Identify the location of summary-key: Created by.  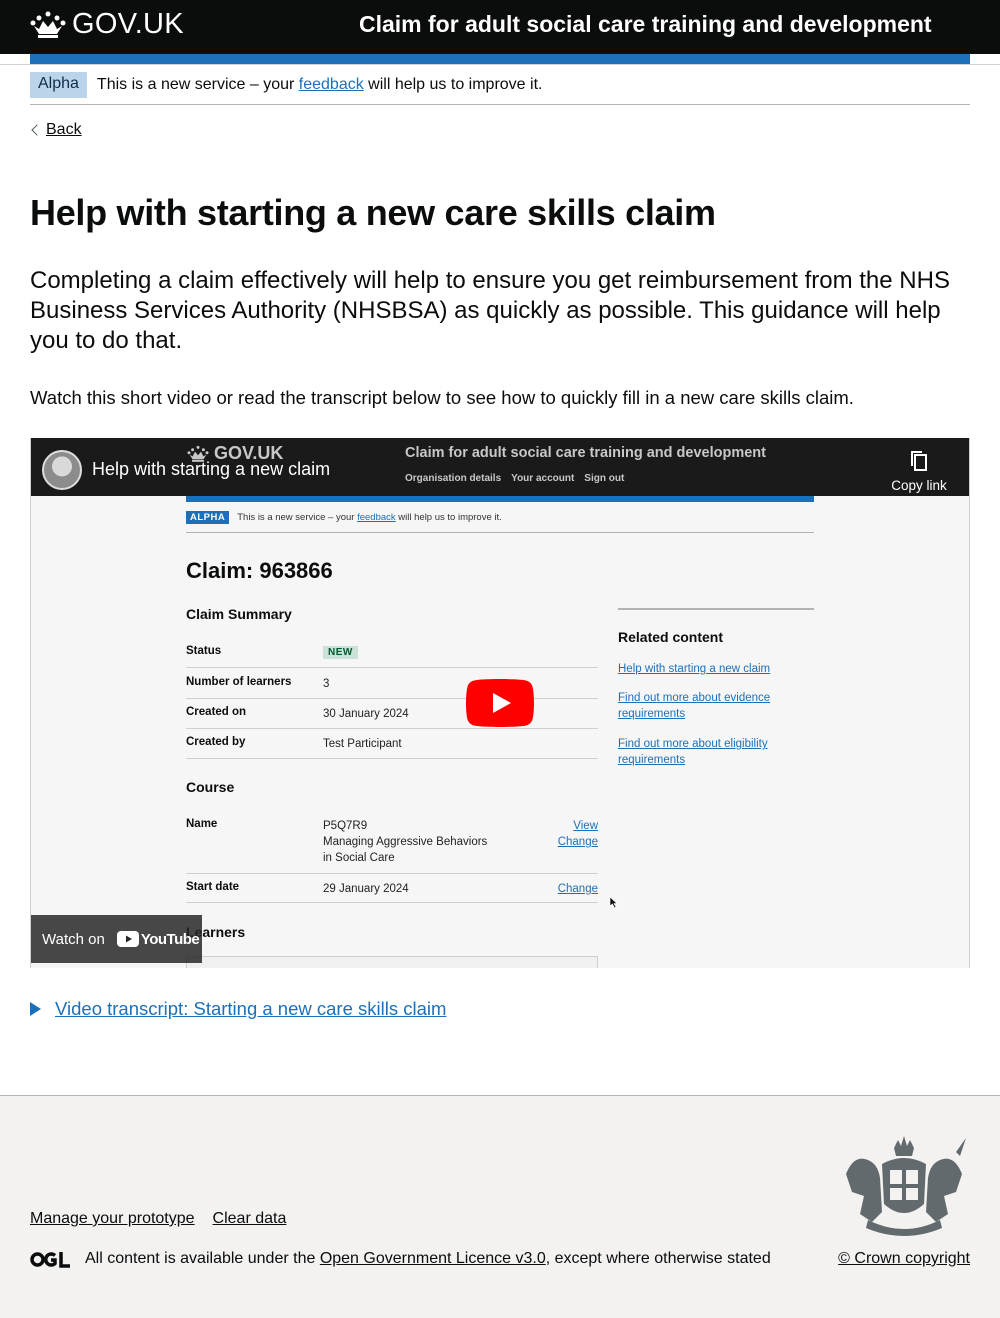
(216, 742).